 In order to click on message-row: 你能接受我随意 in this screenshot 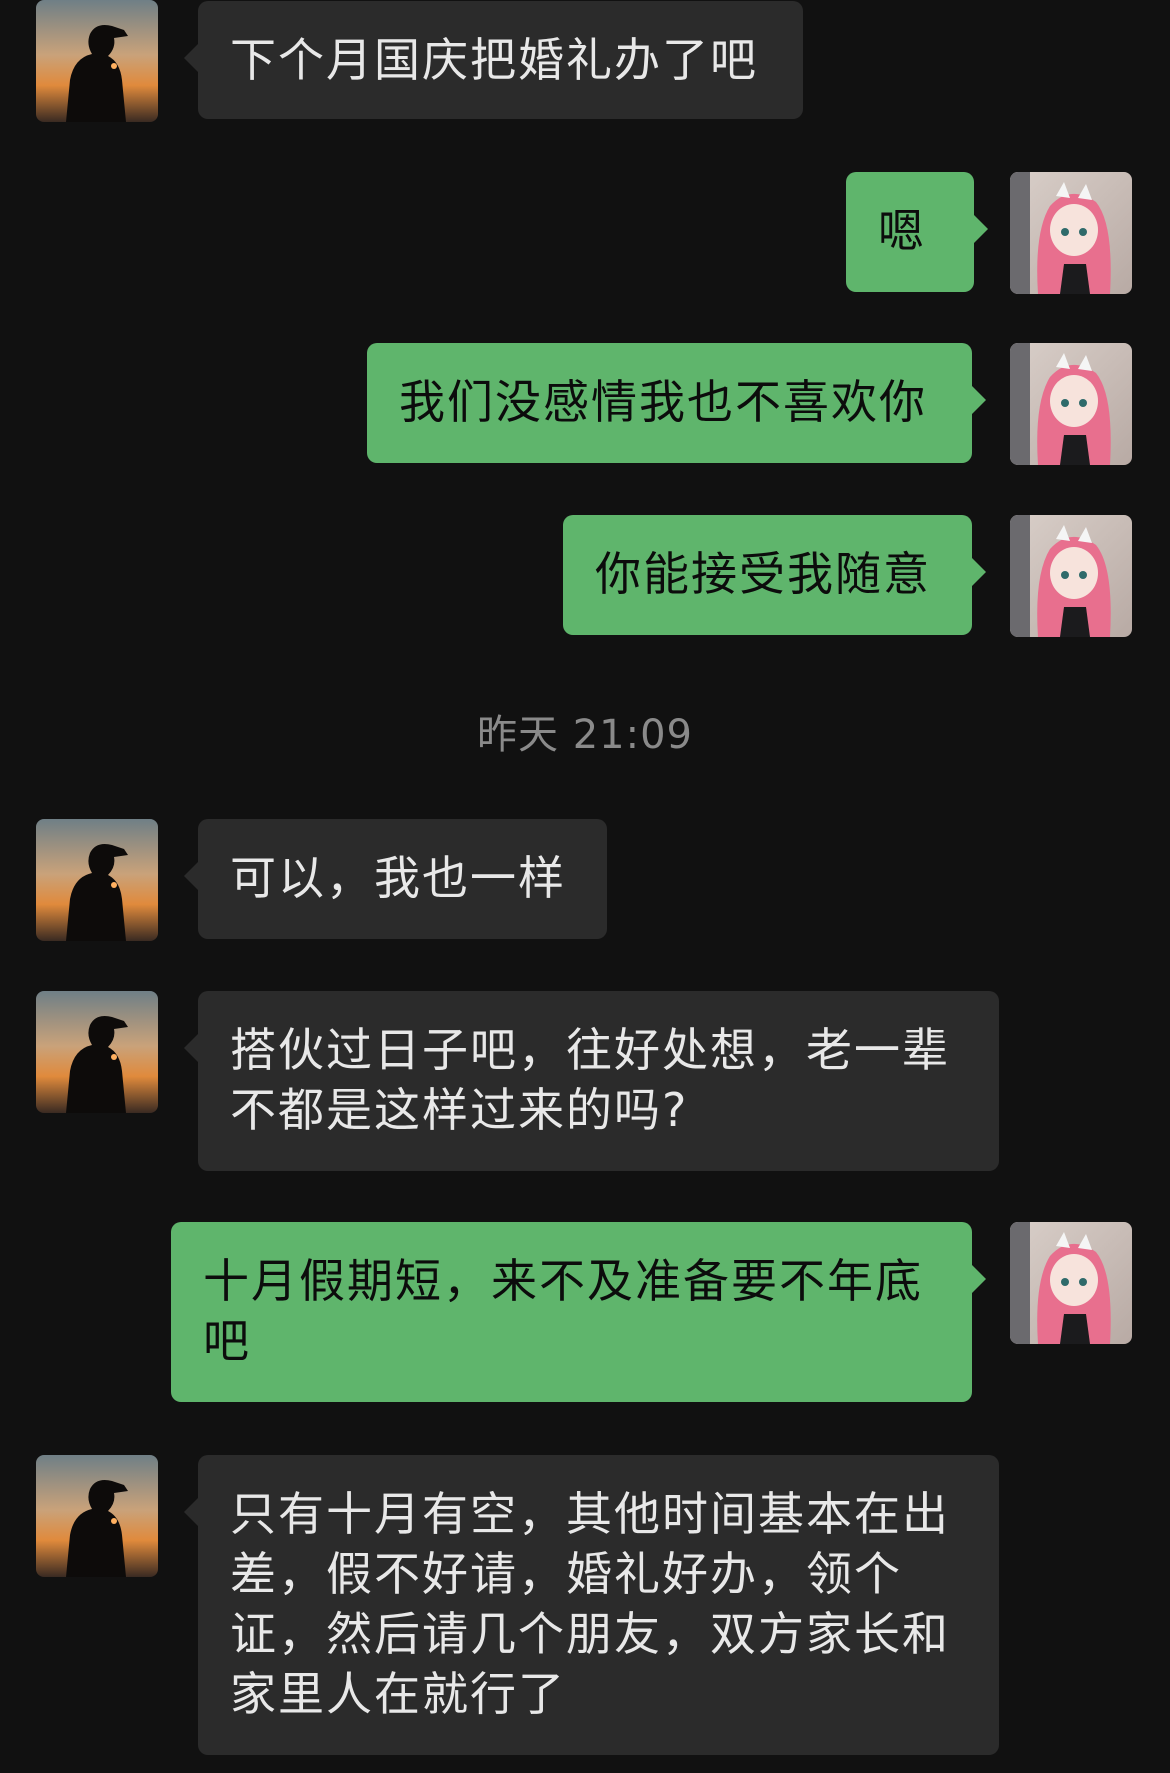, I will do `click(585, 577)`.